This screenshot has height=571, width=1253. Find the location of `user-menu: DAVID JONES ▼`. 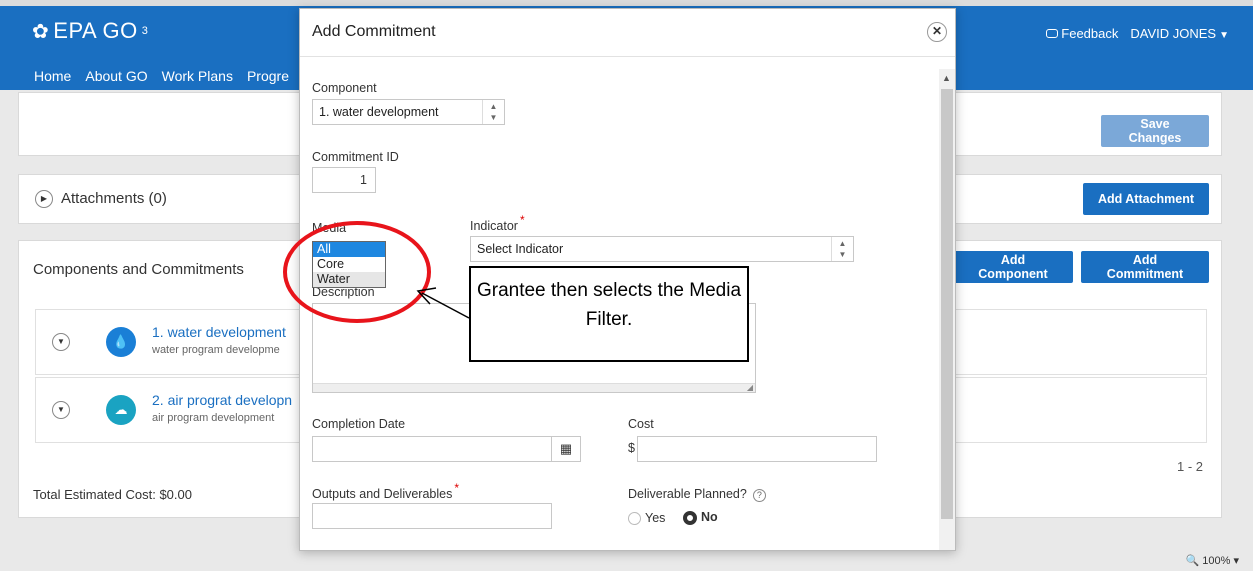

user-menu: DAVID JONES ▼ is located at coordinates (1179, 33).